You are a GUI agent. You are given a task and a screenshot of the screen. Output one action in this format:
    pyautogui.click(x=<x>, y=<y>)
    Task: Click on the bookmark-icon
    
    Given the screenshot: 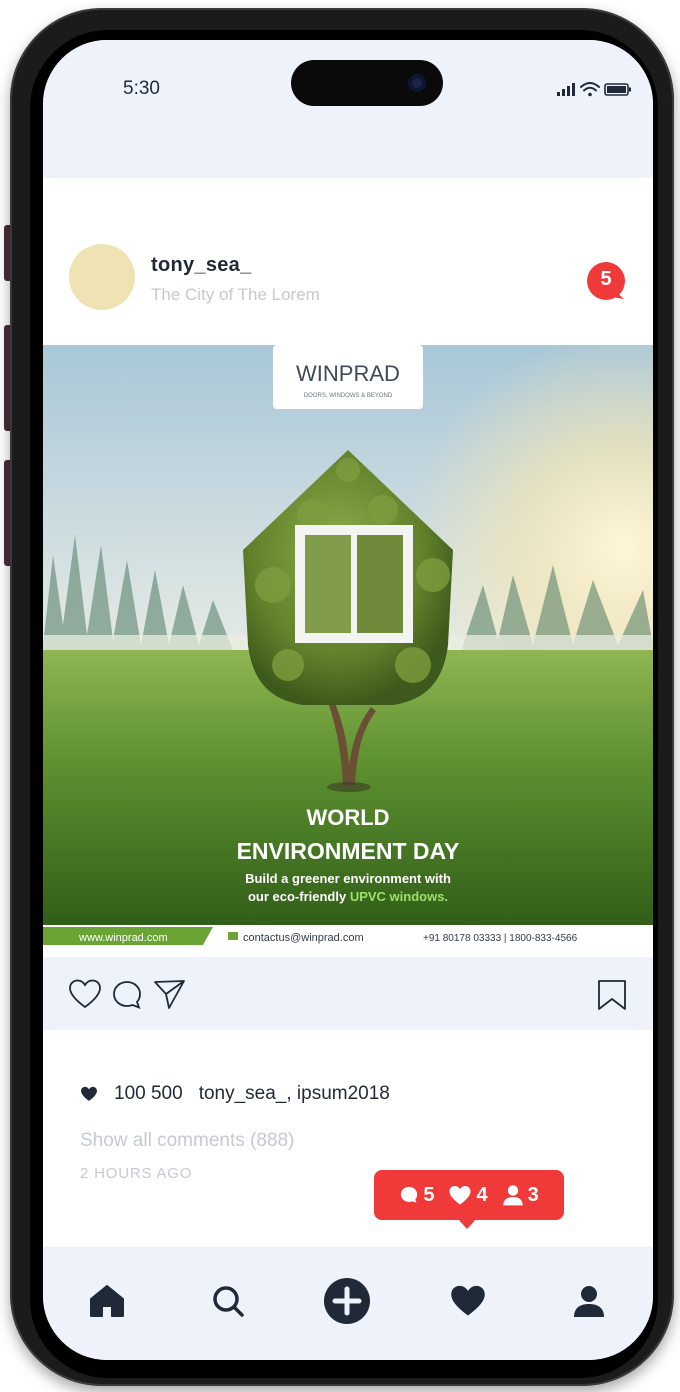 What is the action you would take?
    pyautogui.click(x=612, y=995)
    